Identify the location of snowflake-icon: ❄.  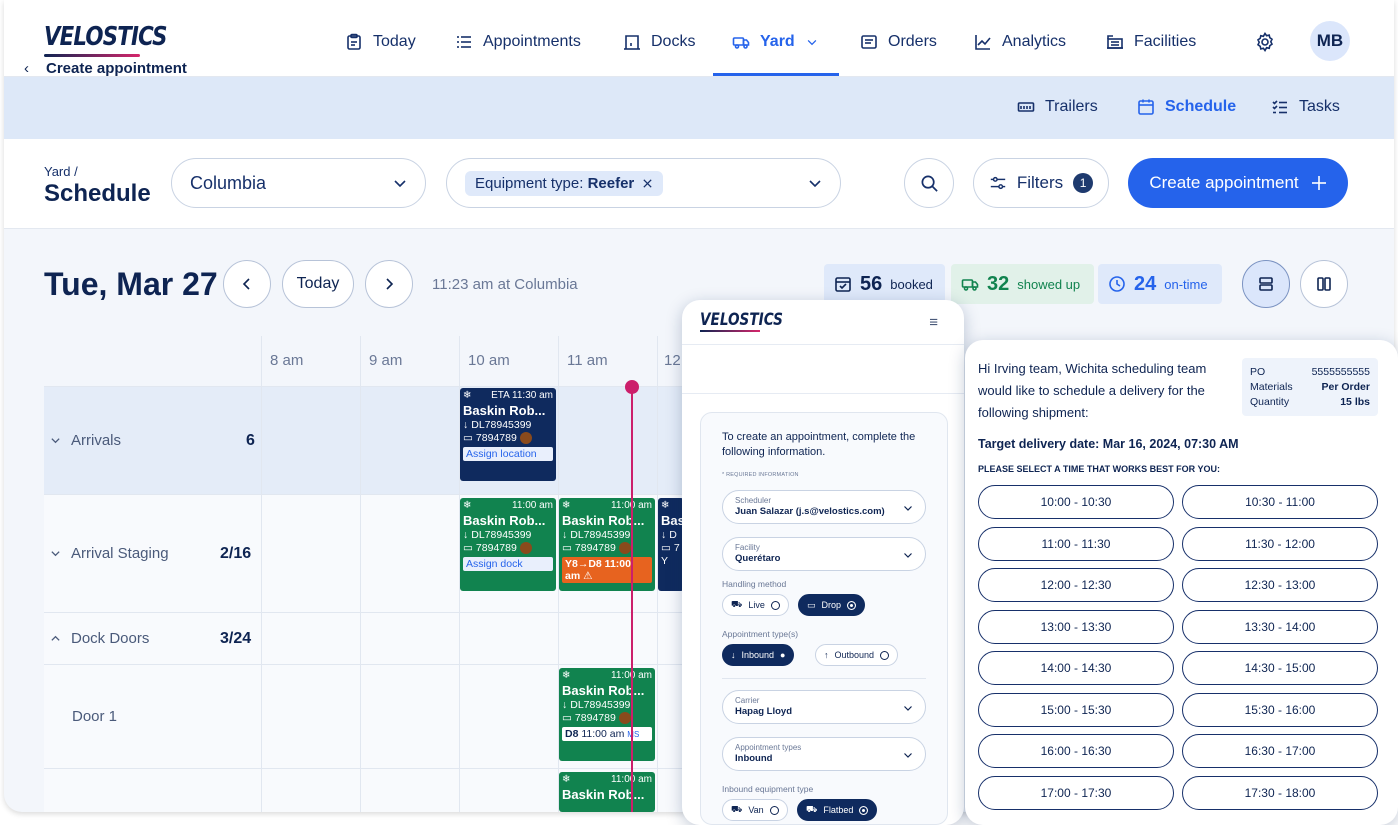
(467, 505).